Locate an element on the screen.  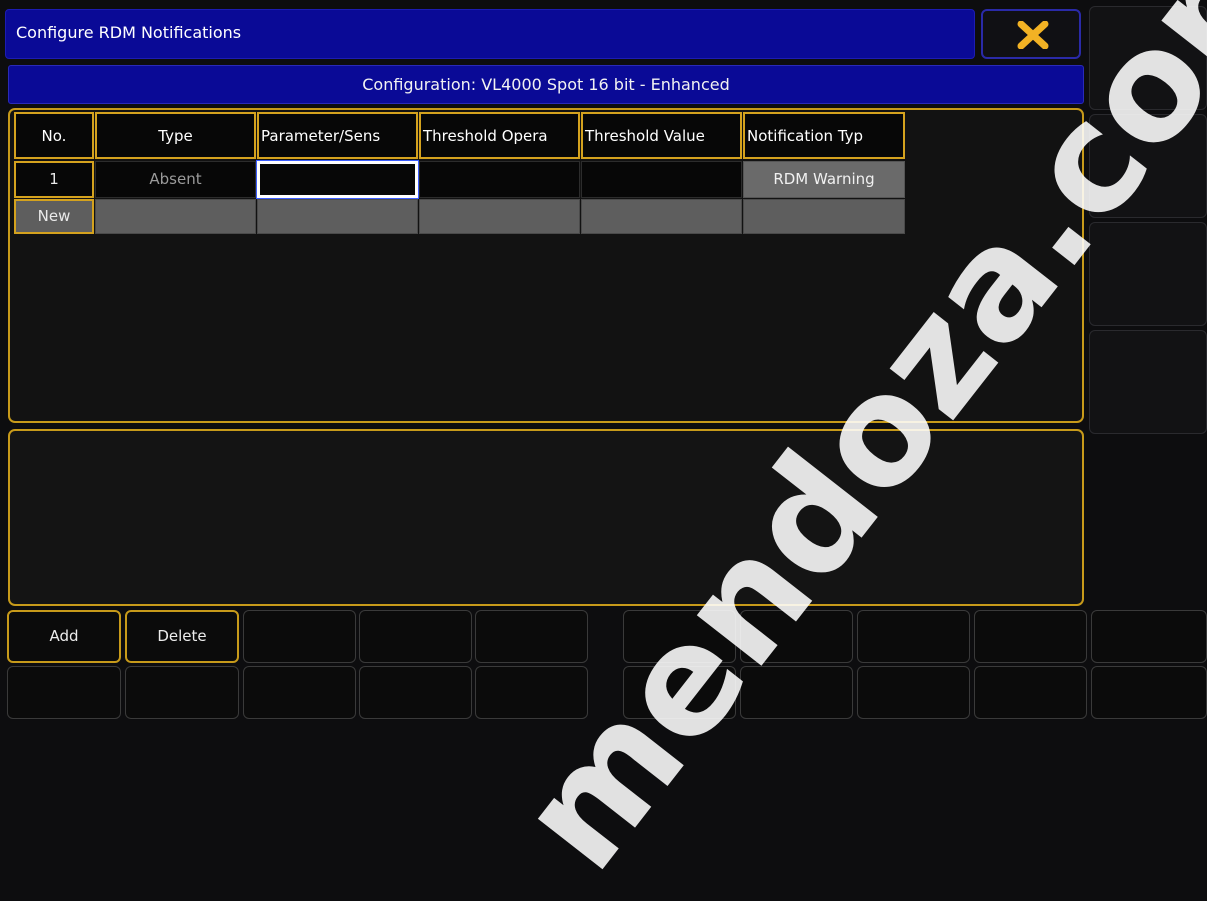
row-1-parameter-input is located at coordinates (337, 179).